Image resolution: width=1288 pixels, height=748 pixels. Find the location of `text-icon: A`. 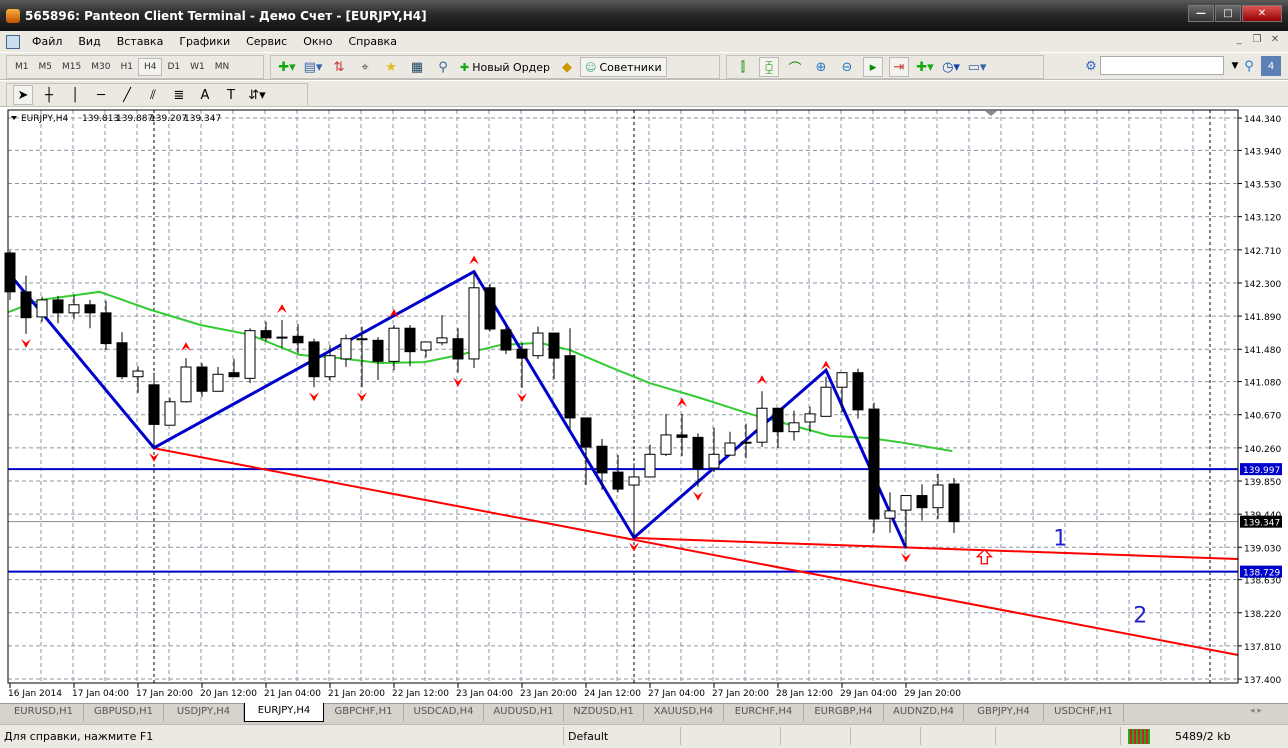

text-icon: A is located at coordinates (205, 95).